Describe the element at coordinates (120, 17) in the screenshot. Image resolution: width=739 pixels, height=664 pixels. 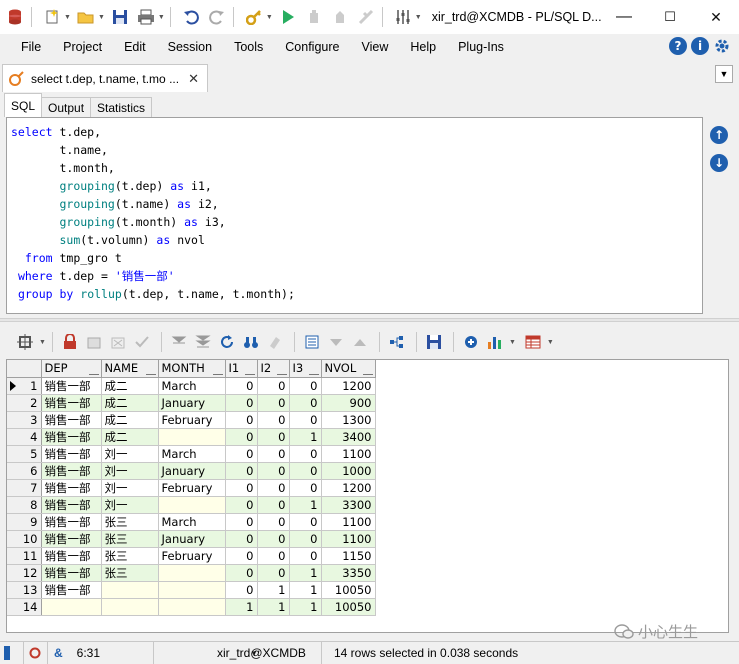
I see `save-icon` at that location.